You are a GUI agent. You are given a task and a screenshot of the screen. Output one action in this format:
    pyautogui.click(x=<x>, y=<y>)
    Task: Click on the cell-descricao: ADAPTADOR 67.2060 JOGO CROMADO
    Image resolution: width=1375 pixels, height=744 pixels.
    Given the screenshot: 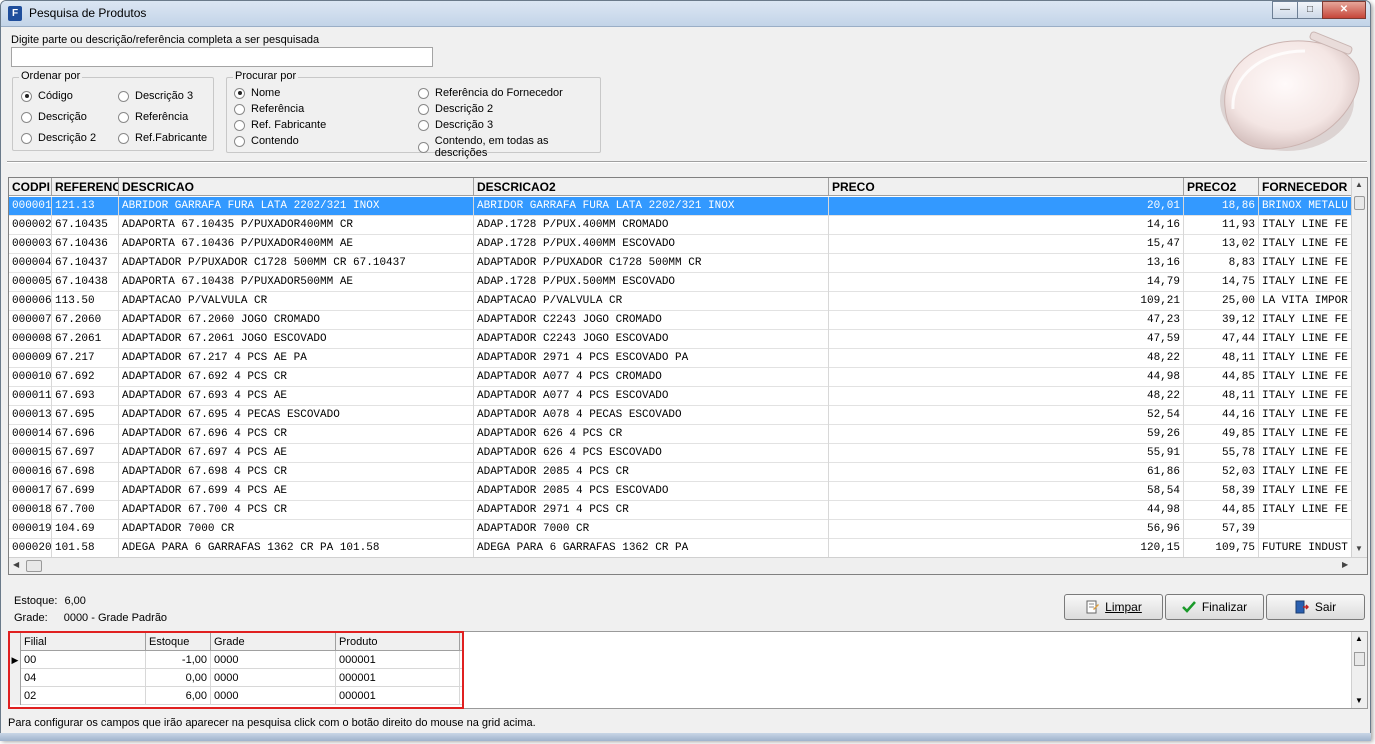 What is the action you would take?
    pyautogui.click(x=296, y=320)
    